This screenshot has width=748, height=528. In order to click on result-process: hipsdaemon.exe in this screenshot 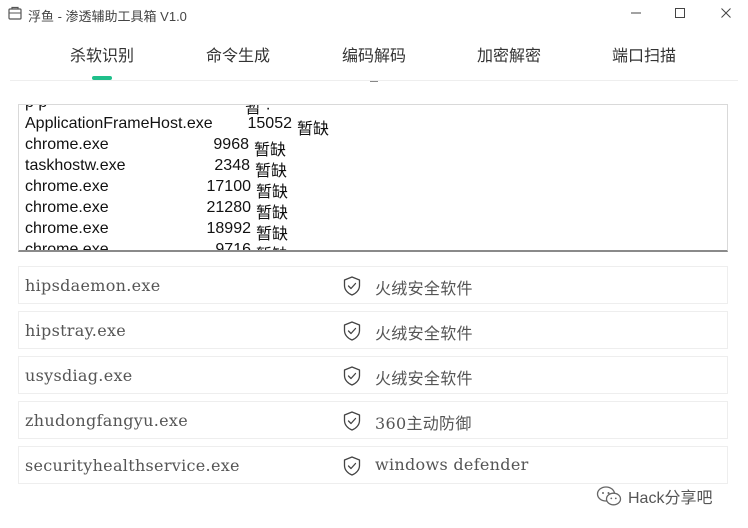, I will do `click(93, 285)`.